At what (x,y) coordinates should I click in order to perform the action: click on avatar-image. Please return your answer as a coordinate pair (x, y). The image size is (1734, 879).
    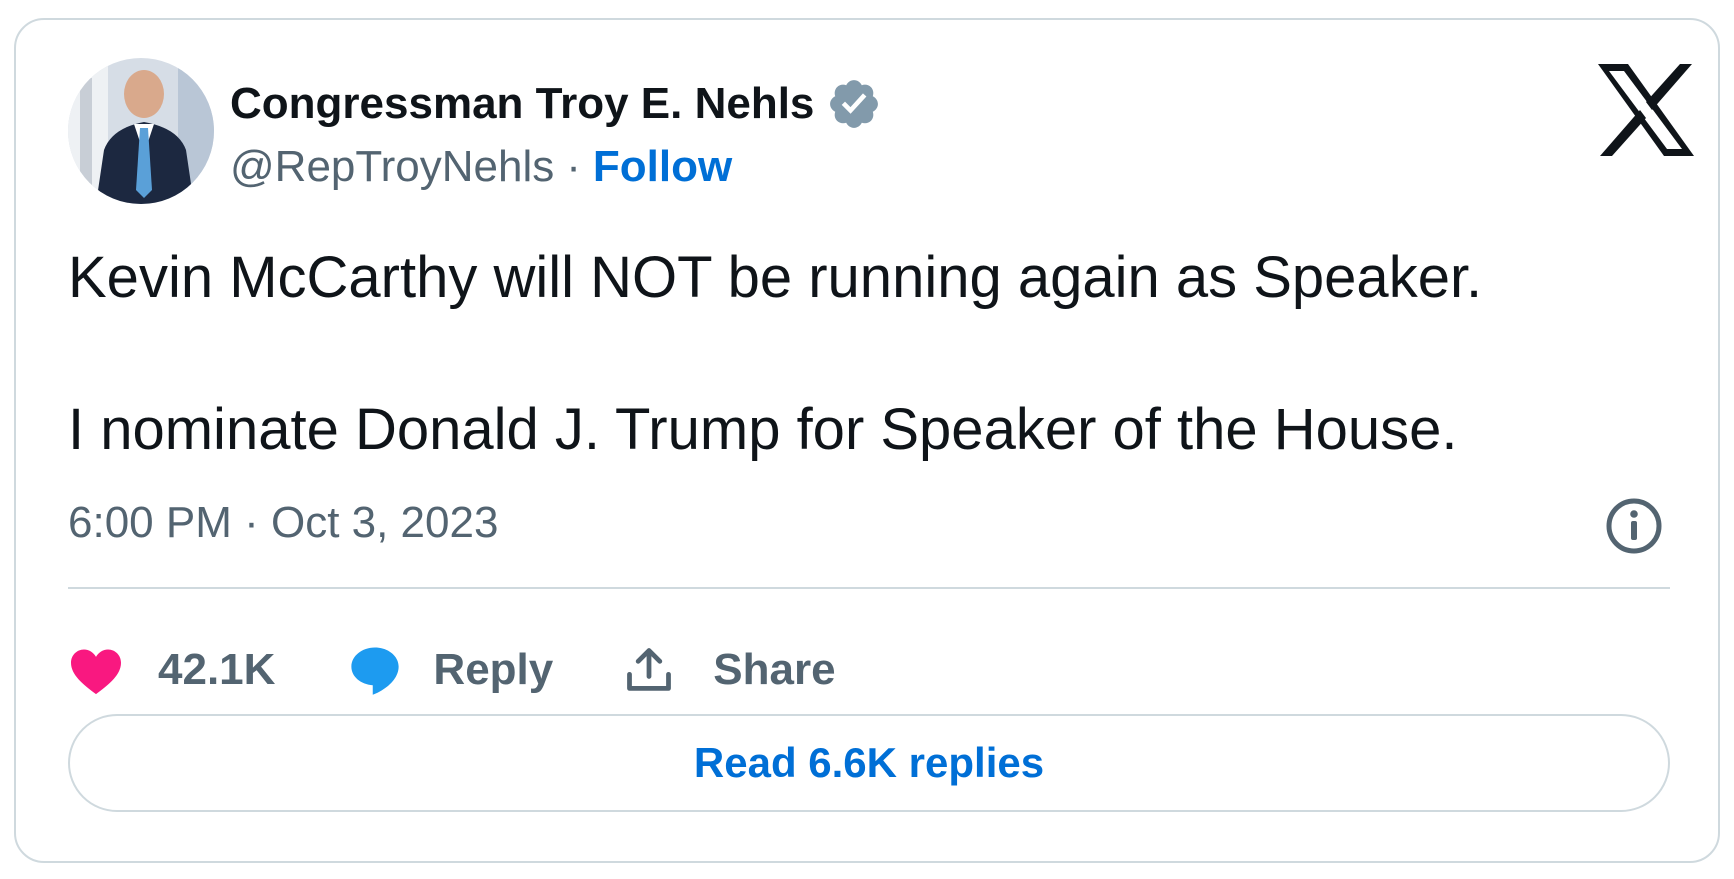
    Looking at the image, I should click on (141, 131).